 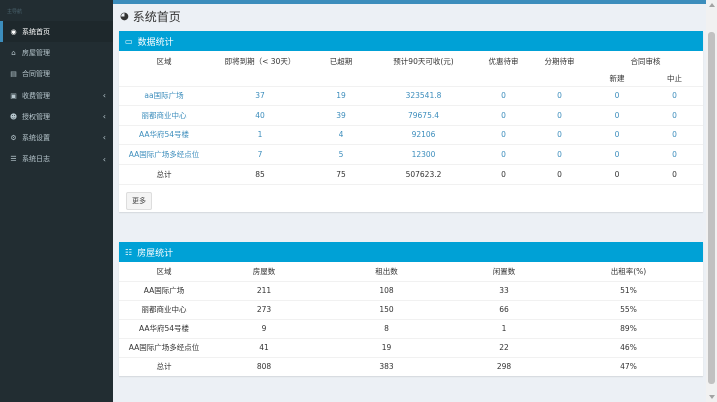 What do you see at coordinates (56, 95) in the screenshot?
I see `sidebar-item-billing: ▣ 收费管理 ‹` at bounding box center [56, 95].